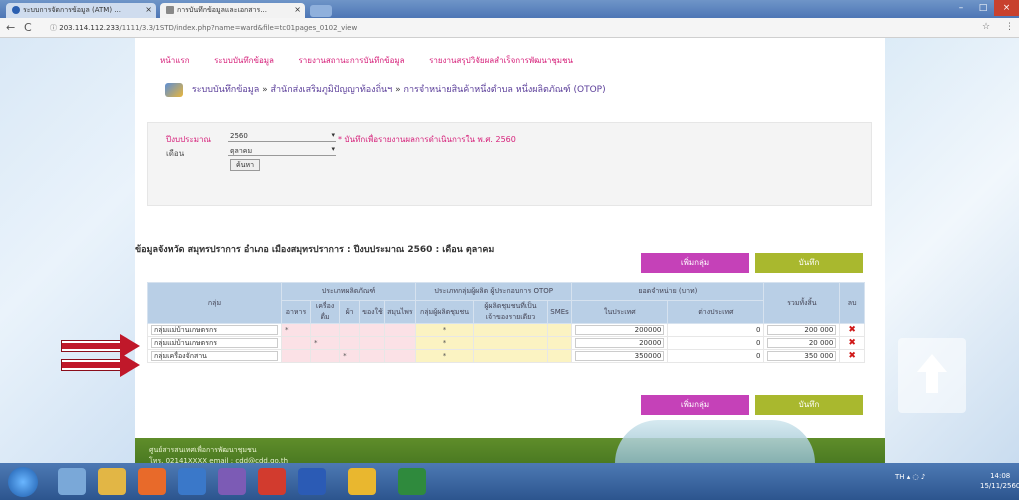 This screenshot has width=1019, height=500. I want to click on system-tray: TH ▴ ◌ ♪, so click(910, 477).